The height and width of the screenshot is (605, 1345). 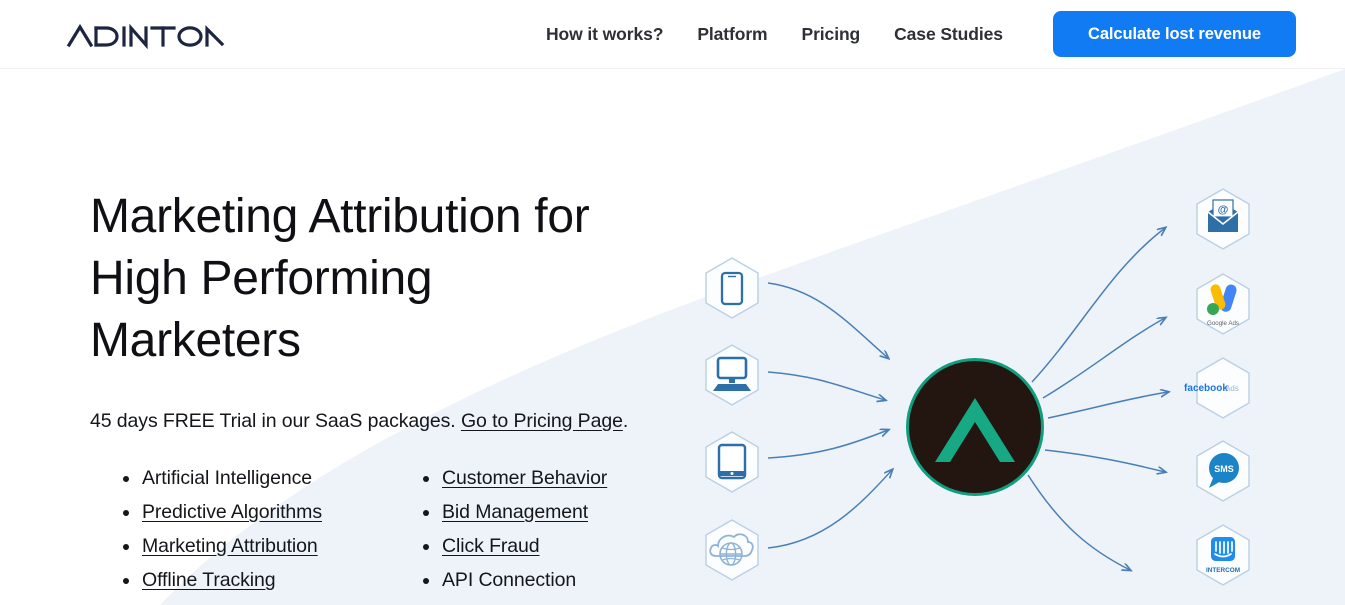 What do you see at coordinates (542, 421) in the screenshot?
I see `pricing-page-link: Go to Pricing Page` at bounding box center [542, 421].